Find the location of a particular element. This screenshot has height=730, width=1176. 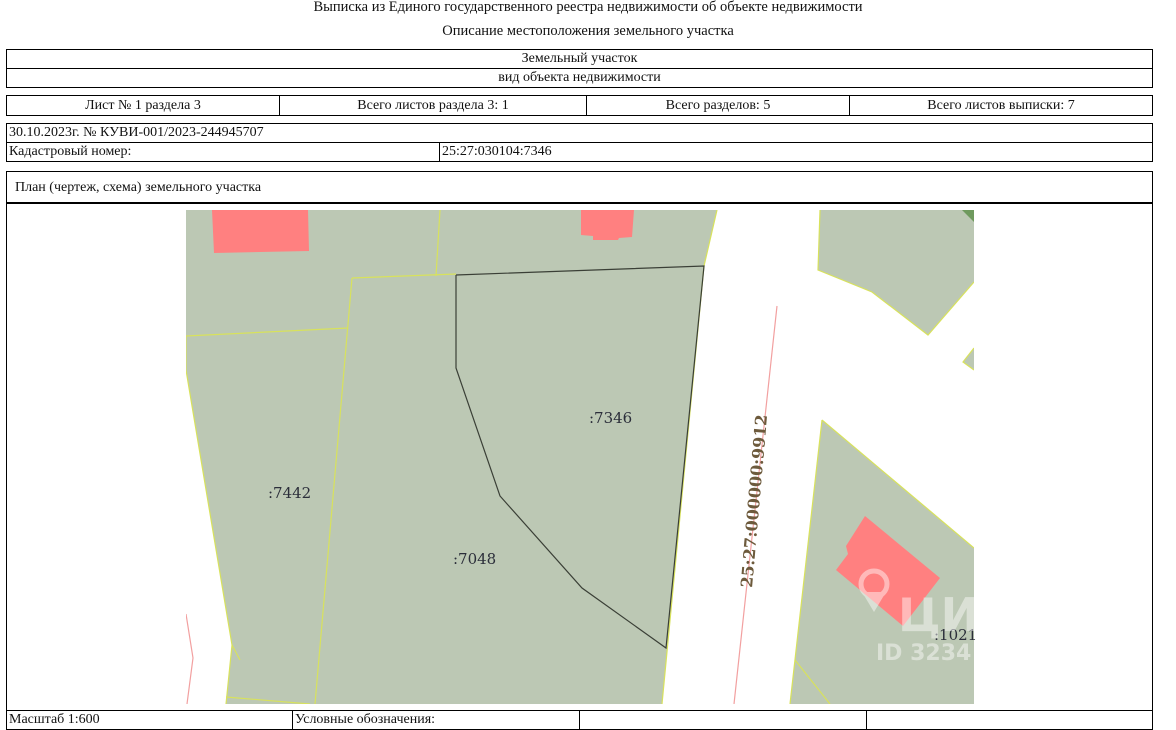

watermark-id: ID 3234 is located at coordinates (923, 653).